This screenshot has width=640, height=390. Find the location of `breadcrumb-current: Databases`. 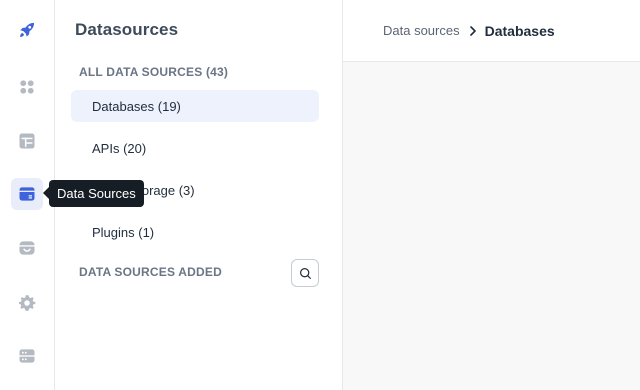

breadcrumb-current: Databases is located at coordinates (519, 30).